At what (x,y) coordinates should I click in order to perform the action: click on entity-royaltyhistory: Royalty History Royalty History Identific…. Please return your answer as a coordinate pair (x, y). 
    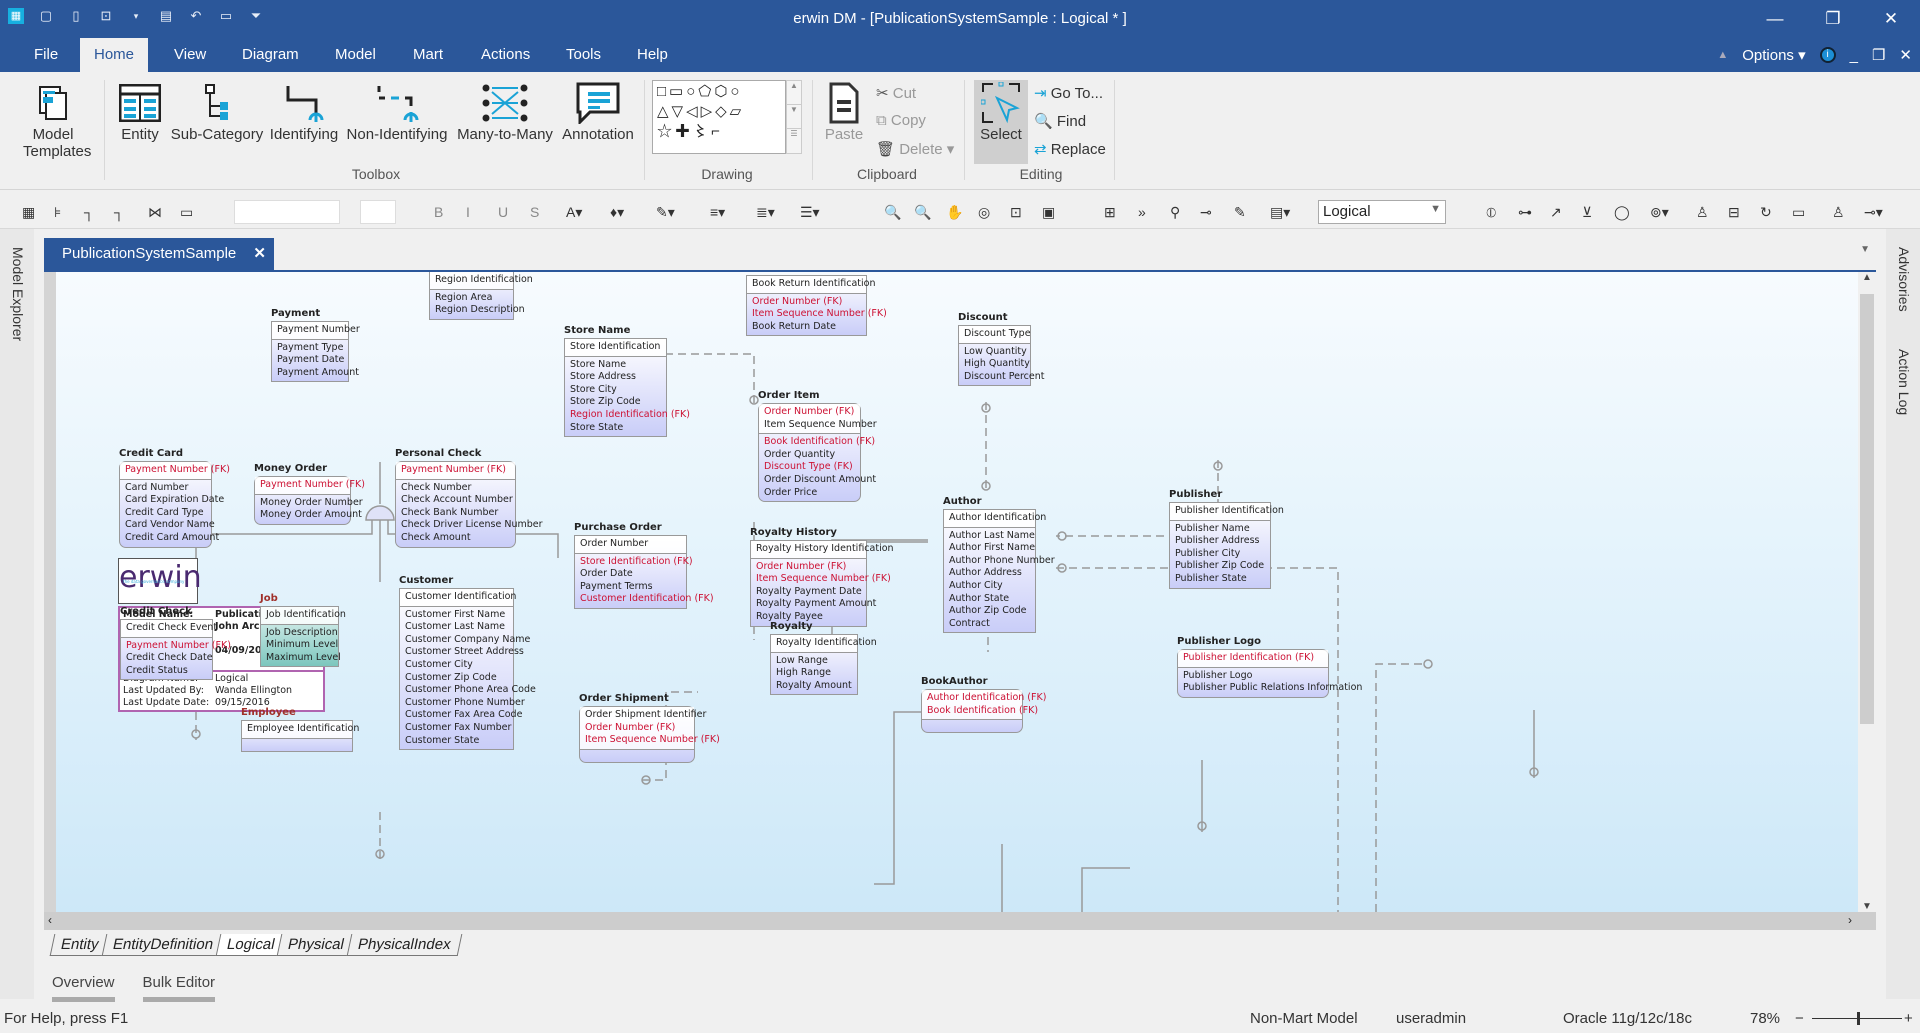
    Looking at the image, I should click on (822, 577).